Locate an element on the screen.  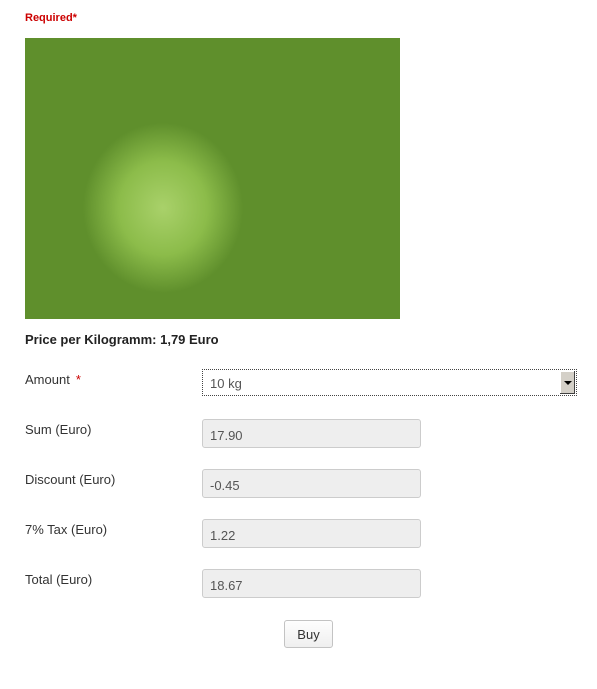
tax-label: 7% Tax (Euro) is located at coordinates (66, 529).